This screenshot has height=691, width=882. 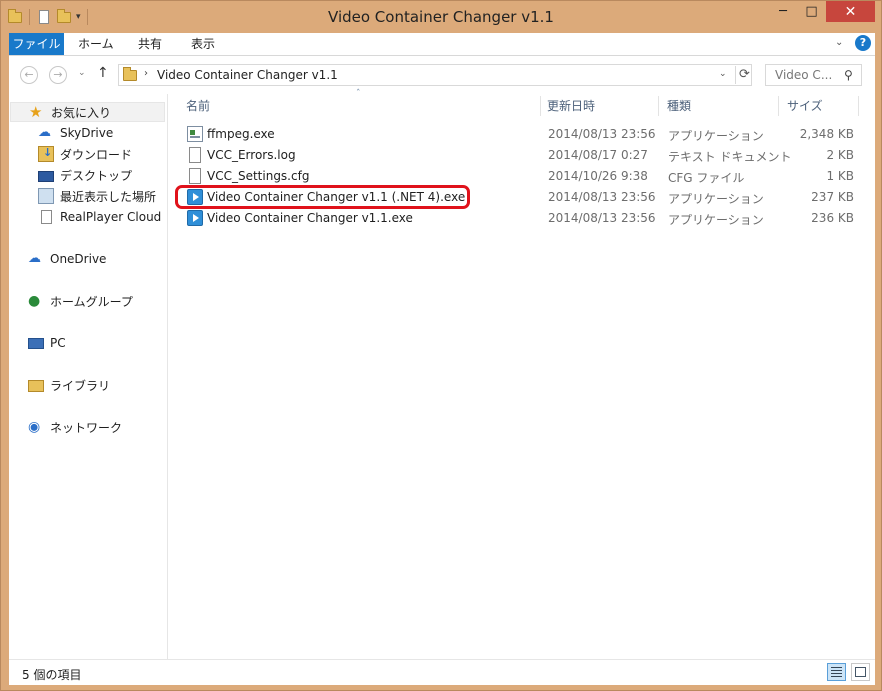 What do you see at coordinates (36, 386) in the screenshot?
I see `library-icon` at bounding box center [36, 386].